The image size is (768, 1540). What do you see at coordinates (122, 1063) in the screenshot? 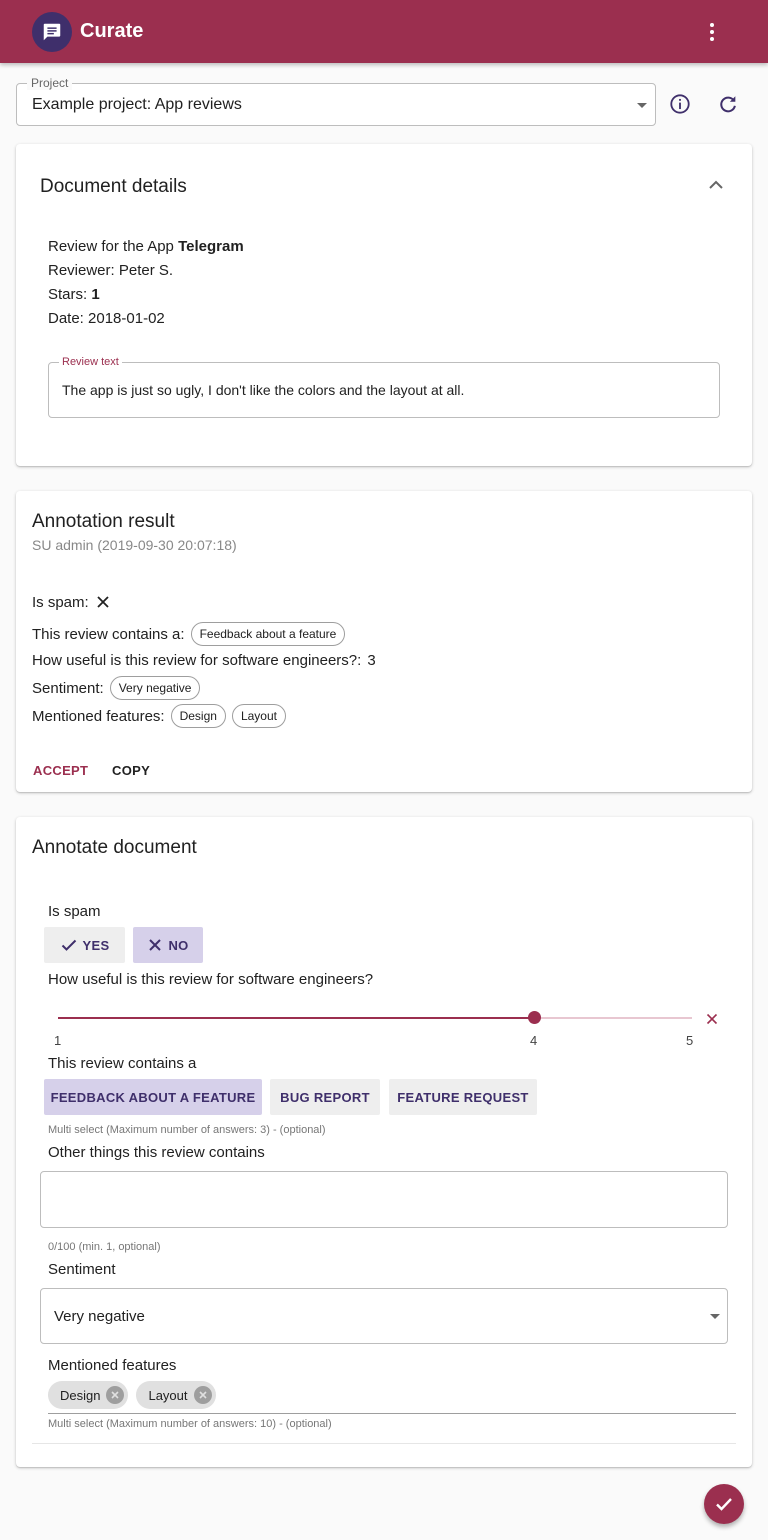
I see `contains-question: This review contains a` at bounding box center [122, 1063].